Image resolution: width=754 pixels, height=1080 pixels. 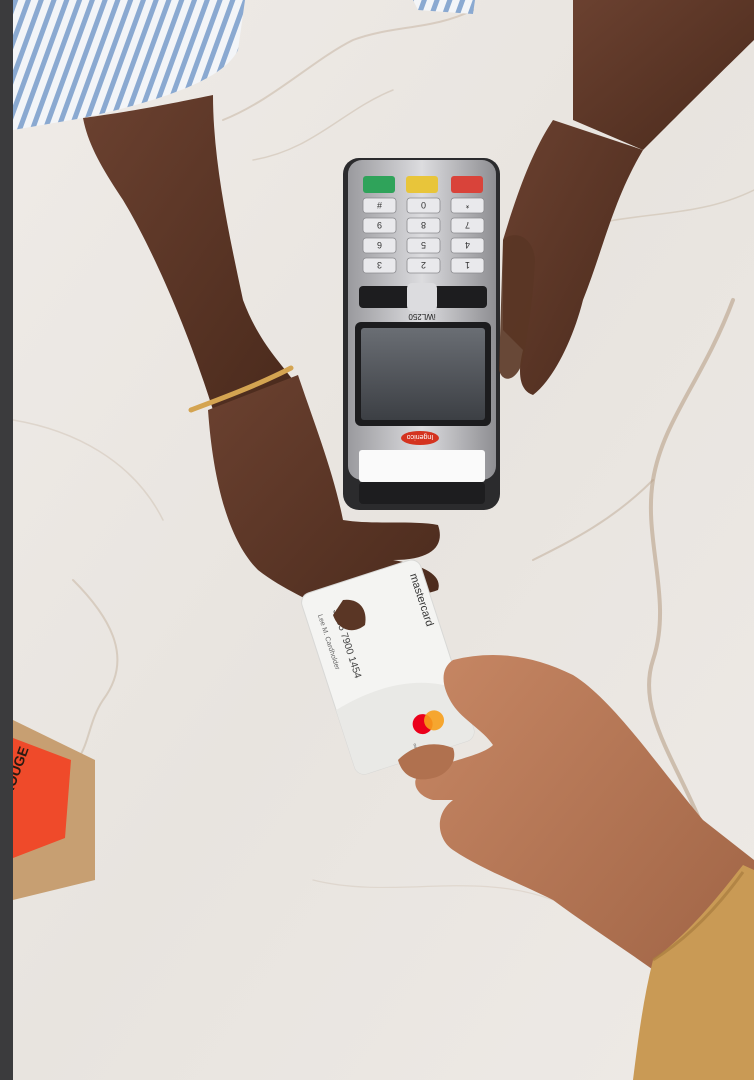 I want to click on keypad-key-label: 5, so click(x=423, y=245).